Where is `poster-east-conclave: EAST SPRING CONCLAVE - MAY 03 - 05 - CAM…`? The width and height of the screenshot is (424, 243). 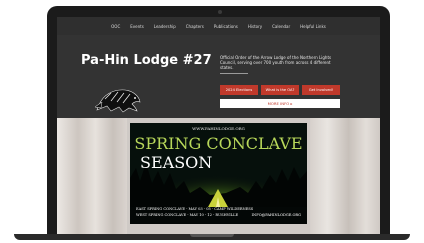
poster-east-conclave: EAST SPRING CONCLAVE - MAY 03 - 05 - CAM… is located at coordinates (195, 209).